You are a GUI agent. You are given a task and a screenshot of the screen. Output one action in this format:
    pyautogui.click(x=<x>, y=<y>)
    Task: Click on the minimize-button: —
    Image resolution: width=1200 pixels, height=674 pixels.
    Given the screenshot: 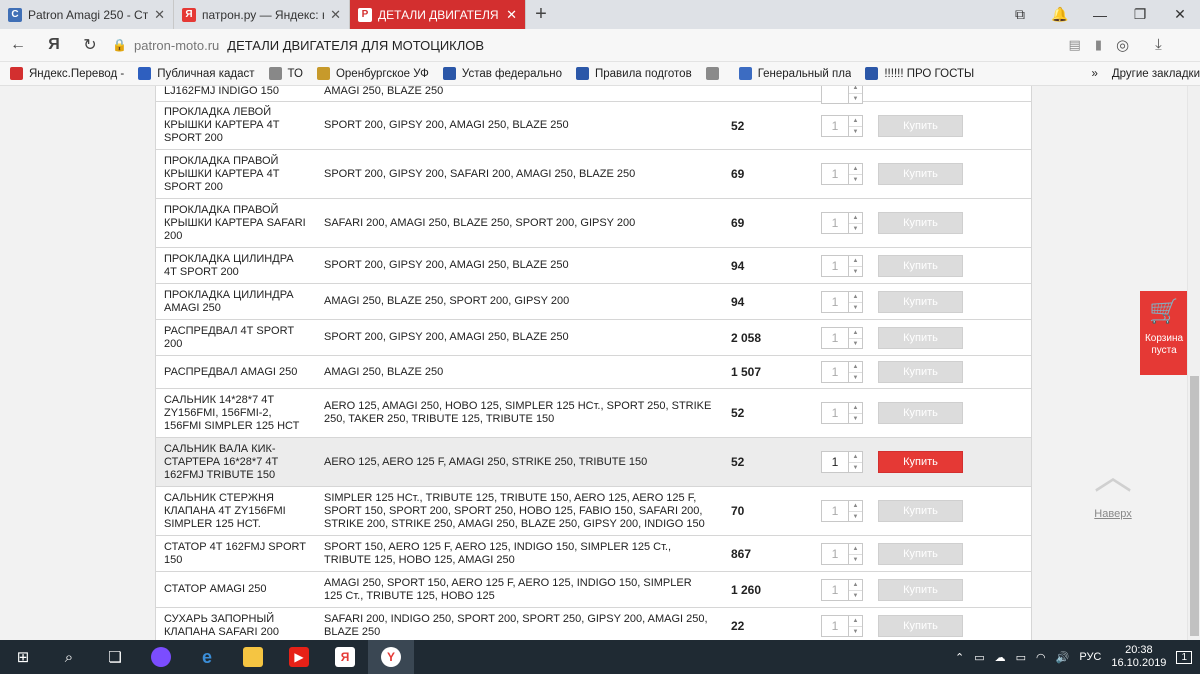 What is the action you would take?
    pyautogui.click(x=1100, y=15)
    